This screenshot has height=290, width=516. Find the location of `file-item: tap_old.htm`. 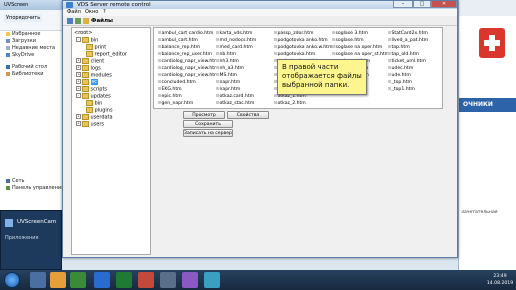

file-item: tap_old.htm is located at coordinates (403, 55).